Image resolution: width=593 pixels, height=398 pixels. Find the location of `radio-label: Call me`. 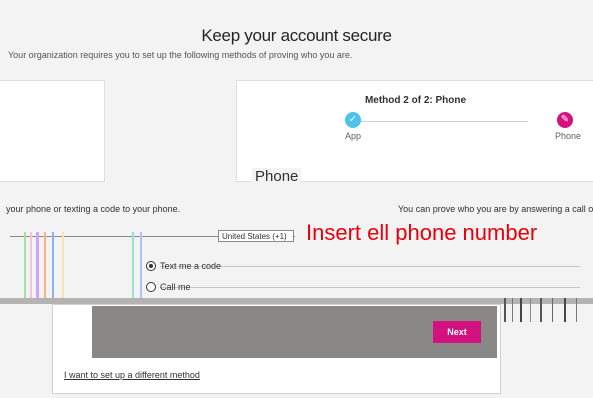

radio-label: Call me is located at coordinates (175, 287).